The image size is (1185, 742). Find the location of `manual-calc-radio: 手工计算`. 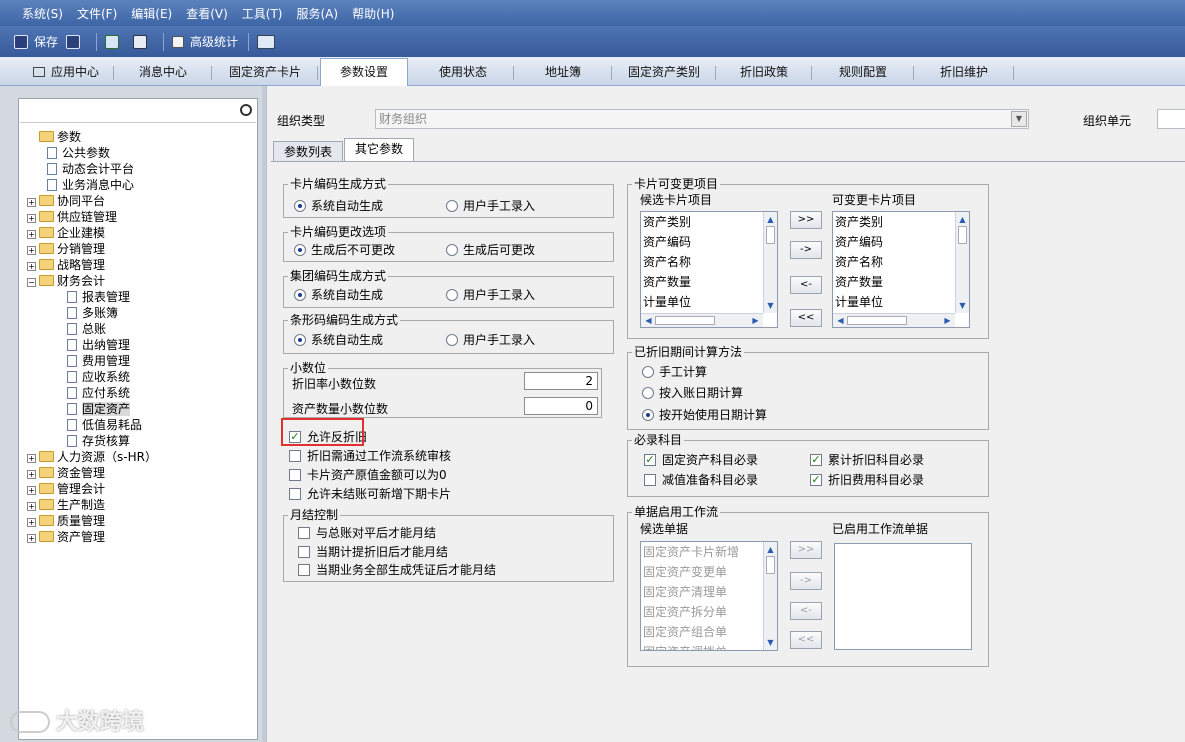

manual-calc-radio: 手工计算 is located at coordinates (674, 371).